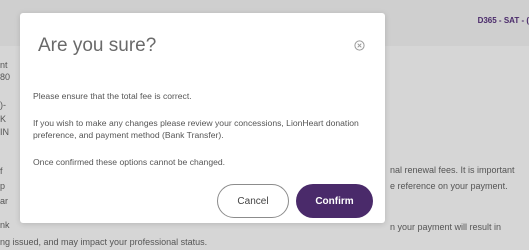  Describe the element at coordinates (3, 119) in the screenshot. I see `background-text: K` at that location.